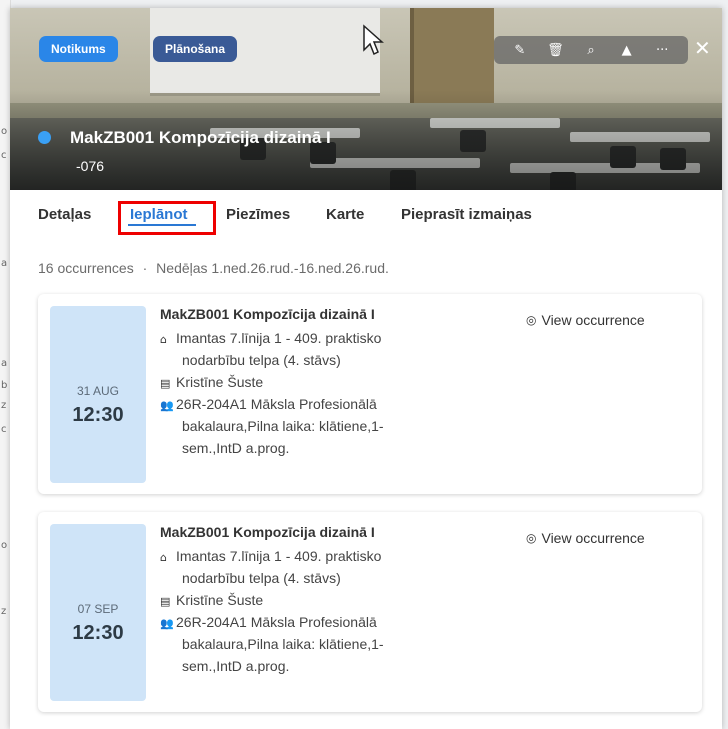 This screenshot has height=729, width=728. Describe the element at coordinates (662, 50) in the screenshot. I see `more-icon: ···` at that location.